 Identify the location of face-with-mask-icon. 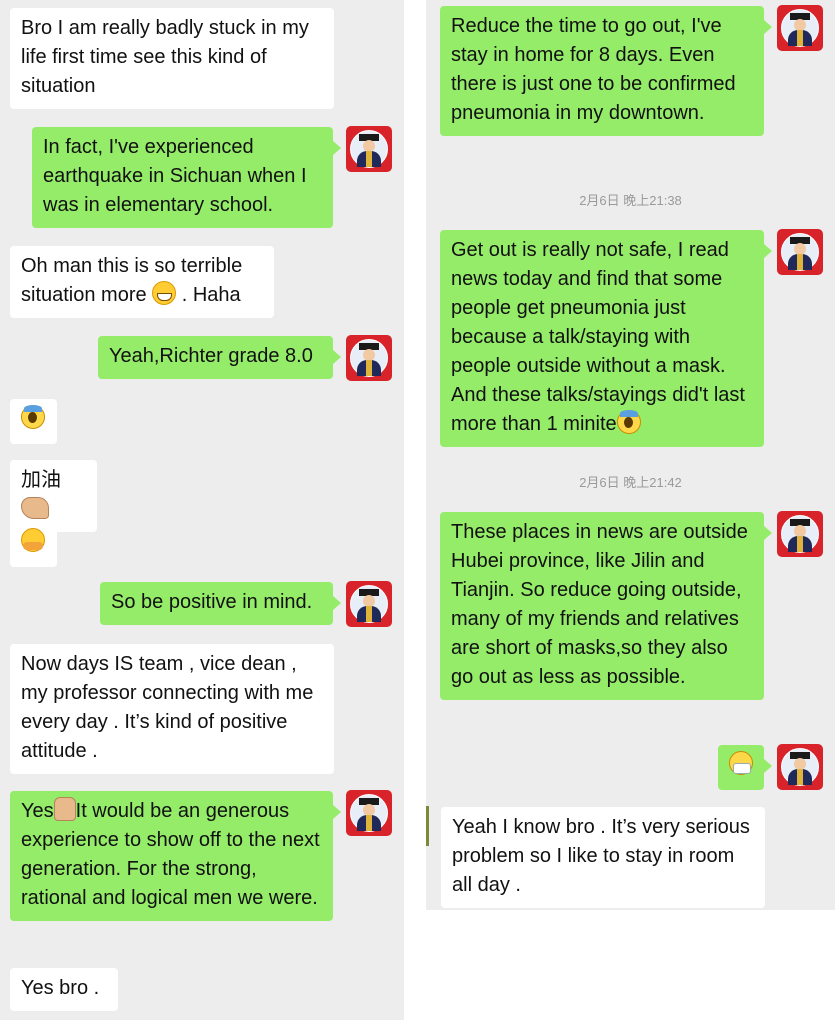
(741, 763).